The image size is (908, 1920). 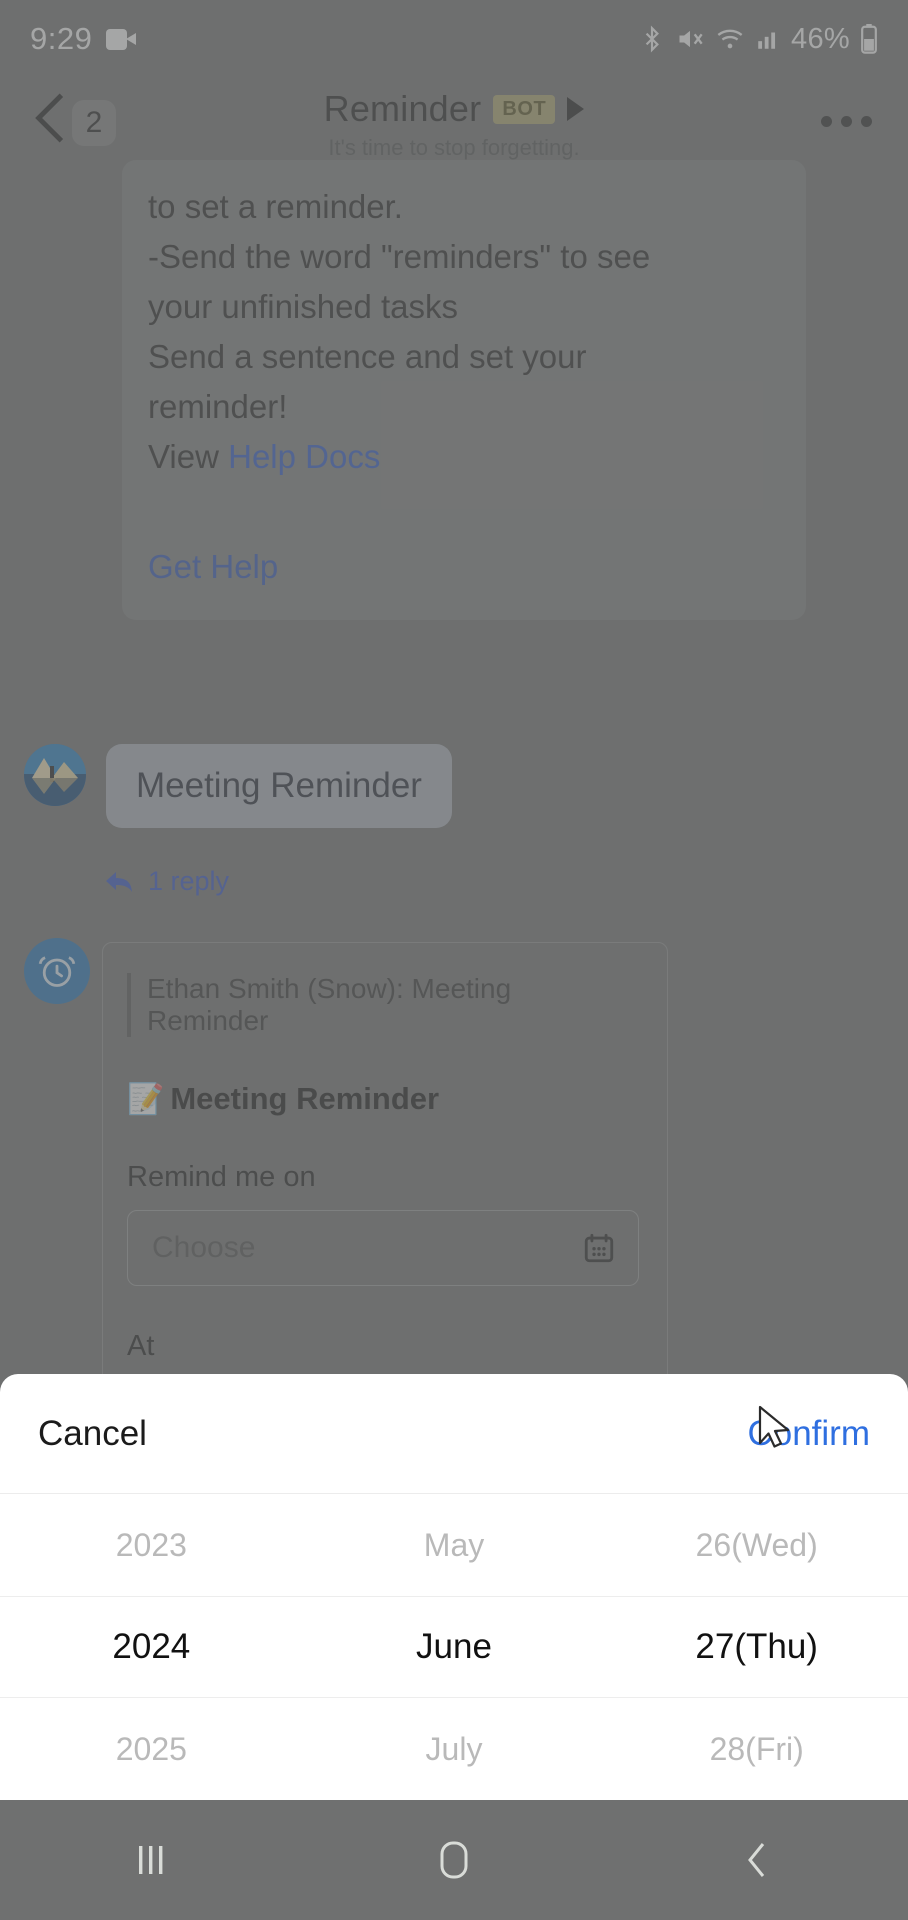 What do you see at coordinates (383, 1248) in the screenshot?
I see `remind-date-input: Choose` at bounding box center [383, 1248].